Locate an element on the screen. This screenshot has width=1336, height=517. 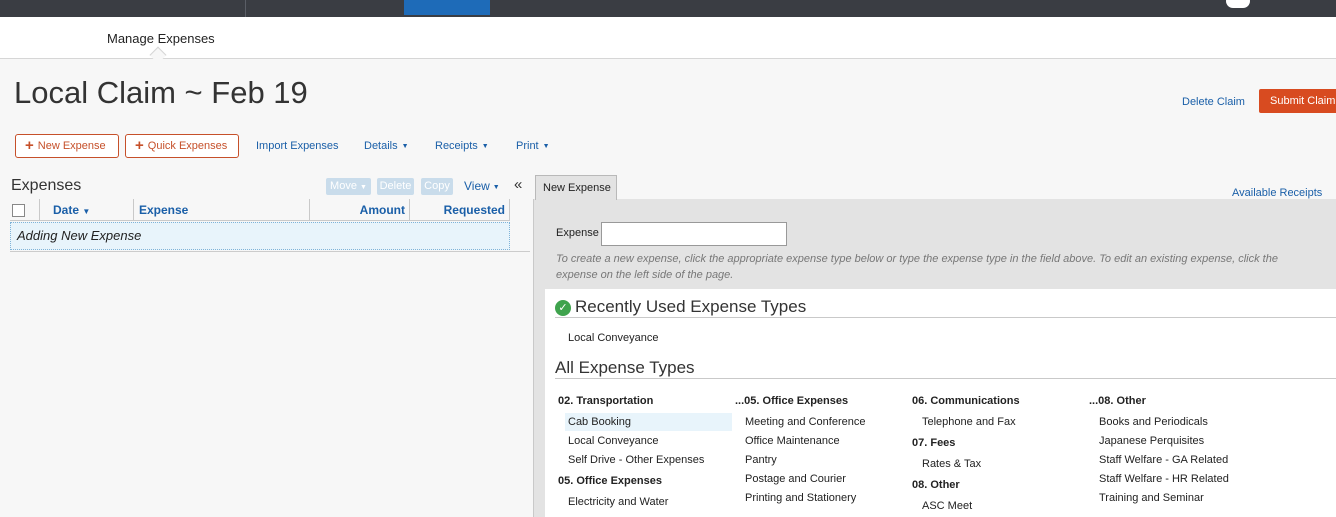
expense-type-link: Training and Seminar is located at coordinates (1151, 498).